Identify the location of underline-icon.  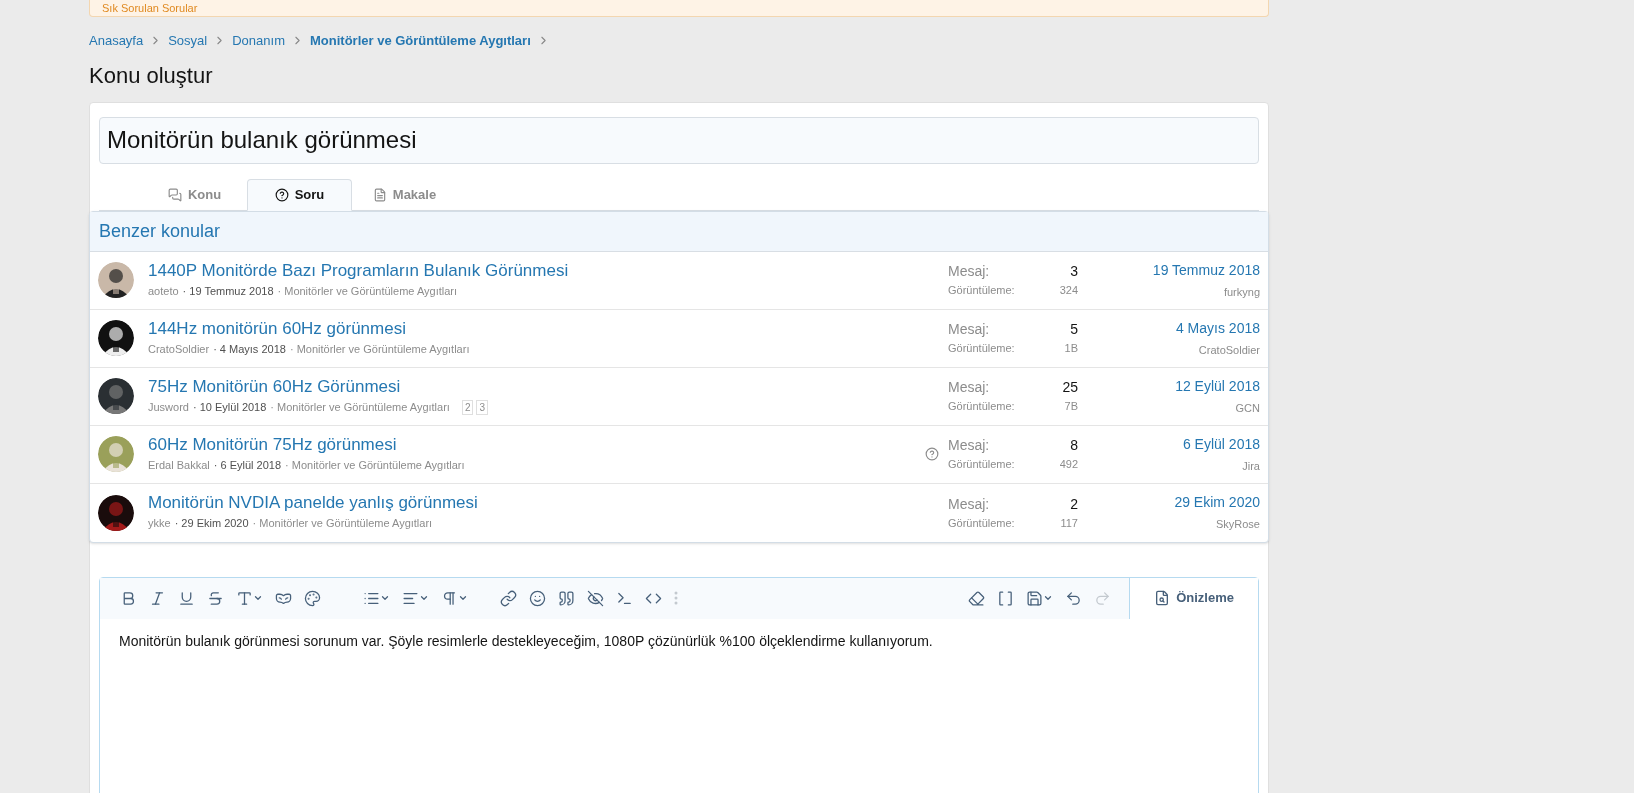
(186, 598).